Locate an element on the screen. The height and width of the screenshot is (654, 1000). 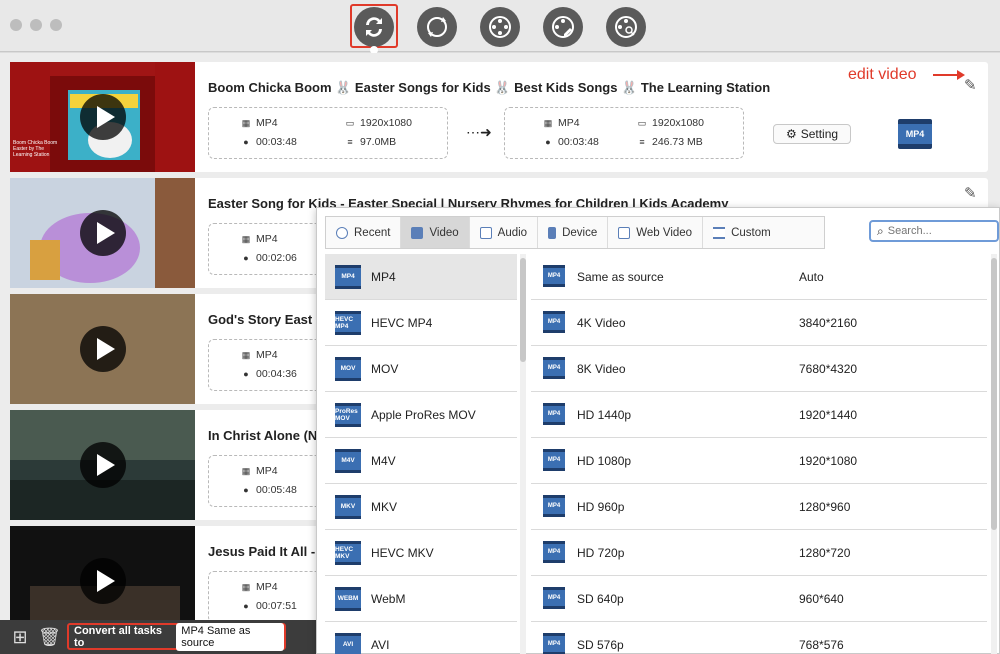
search-input is located at coordinates (937, 231).